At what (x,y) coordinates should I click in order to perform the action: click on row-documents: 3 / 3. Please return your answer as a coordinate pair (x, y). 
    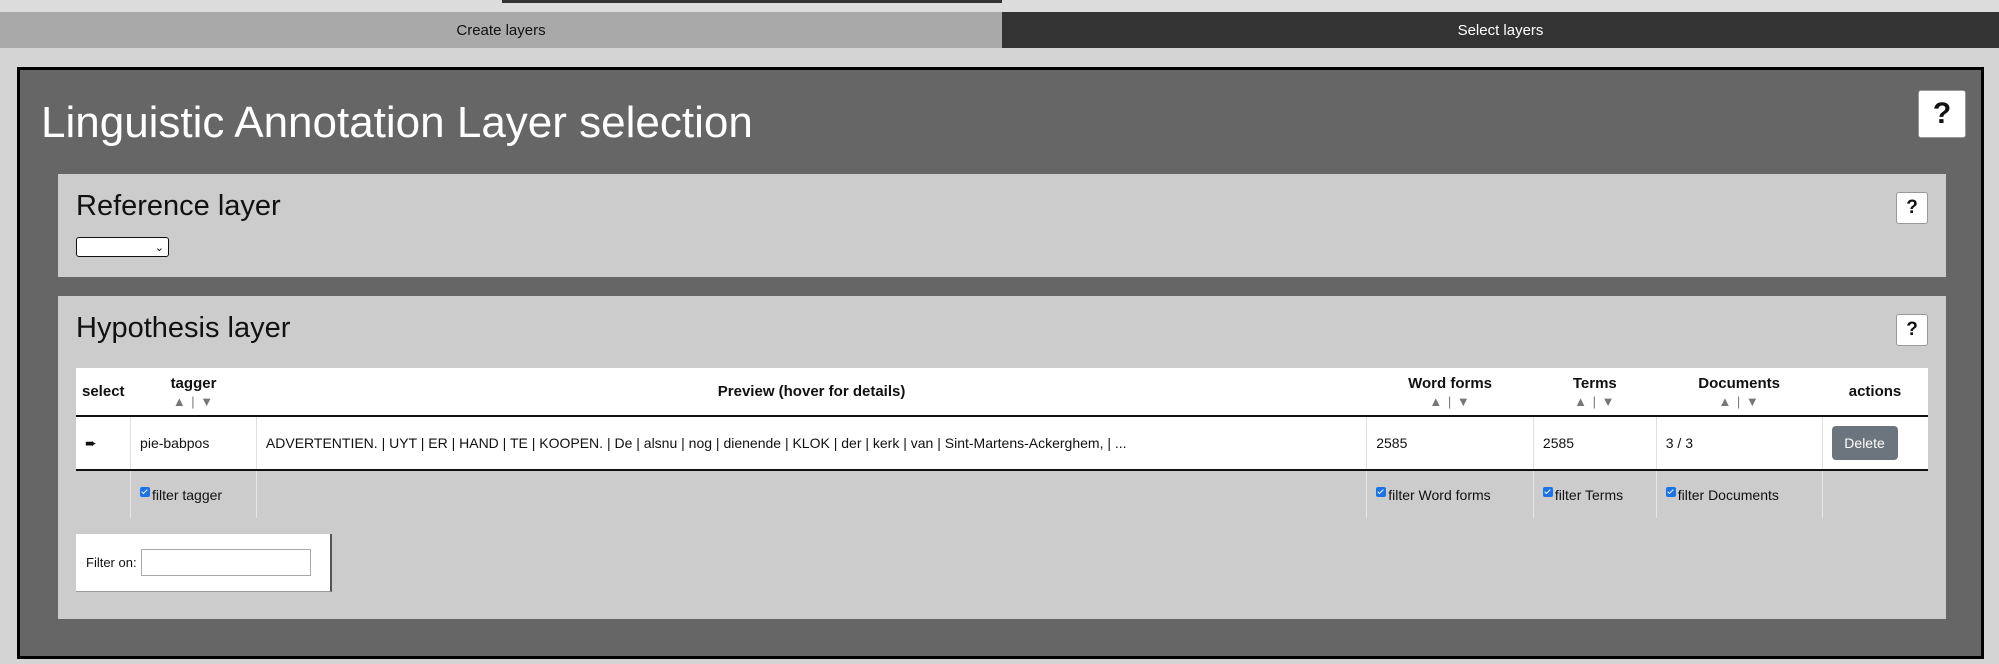
    Looking at the image, I should click on (1739, 443).